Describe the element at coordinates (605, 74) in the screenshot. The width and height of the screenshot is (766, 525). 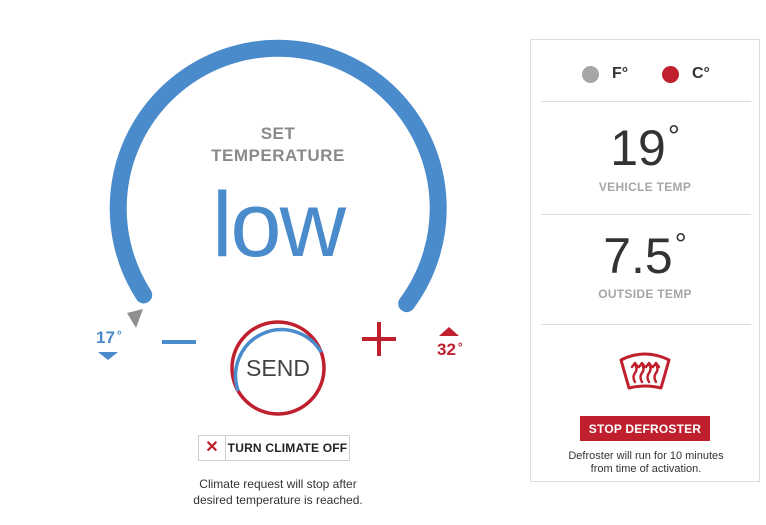
I see `unit-option-fahrenheit: F°` at that location.